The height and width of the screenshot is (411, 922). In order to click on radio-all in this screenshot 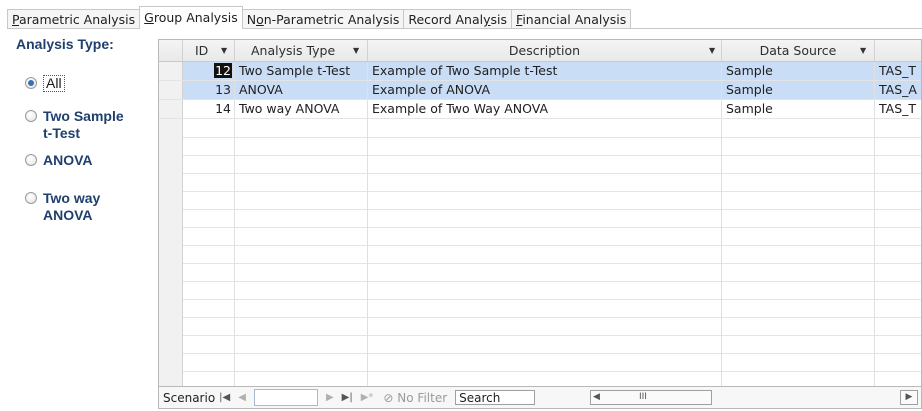, I will do `click(31, 83)`.